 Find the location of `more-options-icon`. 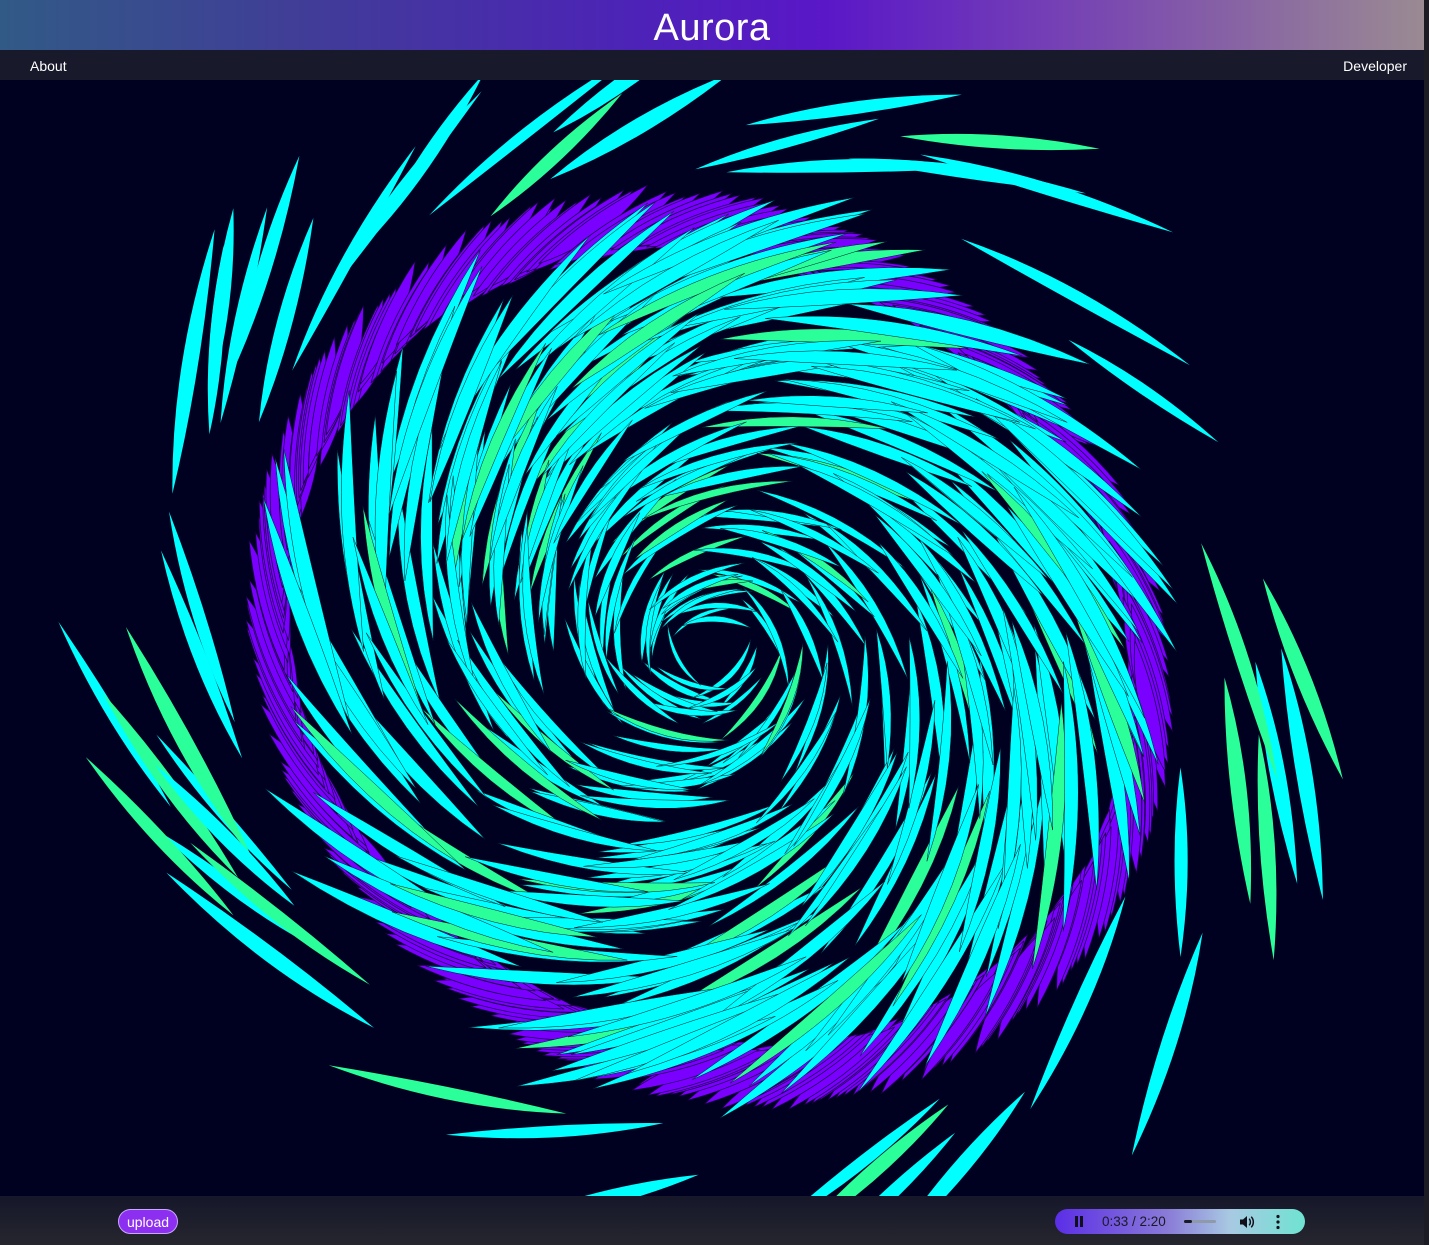

more-options-icon is located at coordinates (1278, 1222).